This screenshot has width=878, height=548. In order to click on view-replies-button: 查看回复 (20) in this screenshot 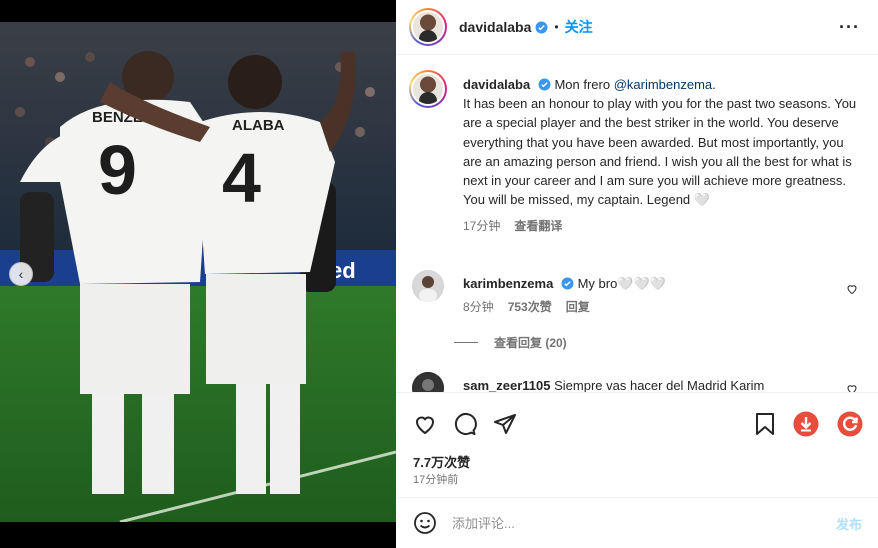, I will do `click(510, 342)`.